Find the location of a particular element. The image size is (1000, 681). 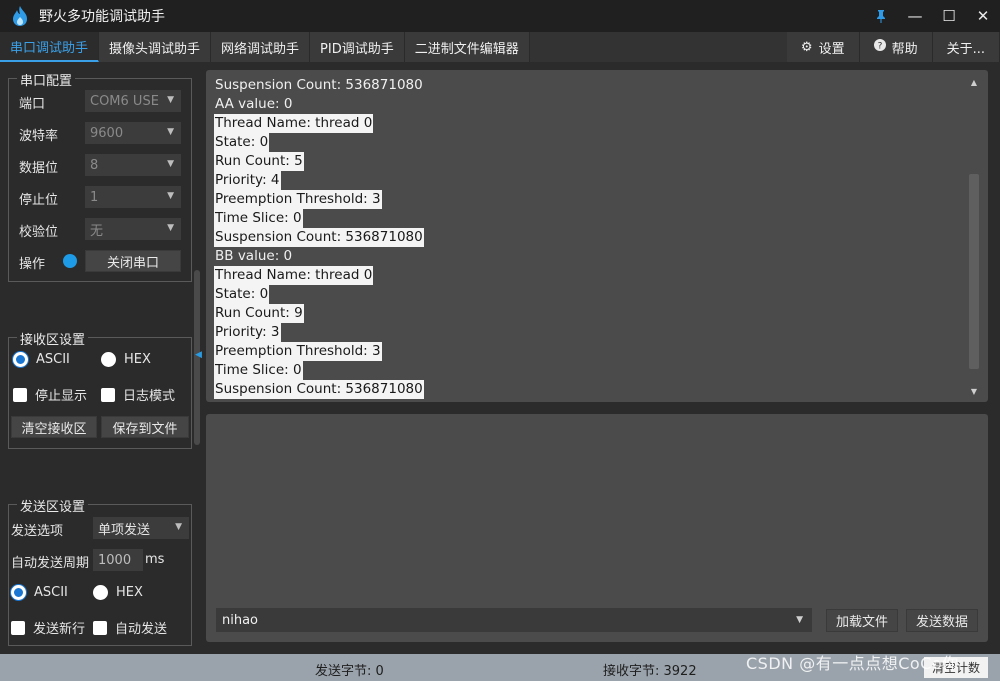

receive-scrollbar: ▲ ▼ is located at coordinates (974, 237).